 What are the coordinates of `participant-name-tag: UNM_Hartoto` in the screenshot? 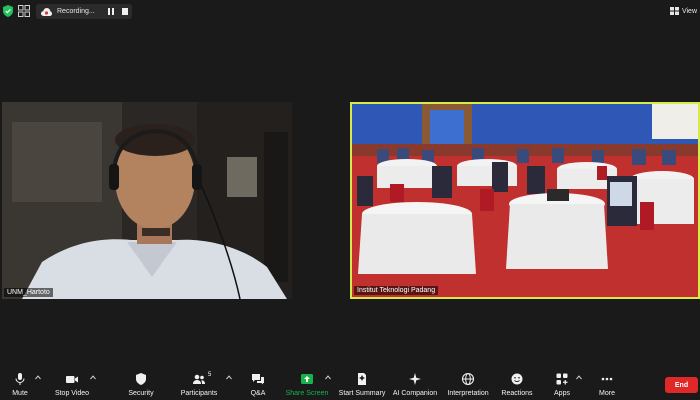 It's located at (28, 292).